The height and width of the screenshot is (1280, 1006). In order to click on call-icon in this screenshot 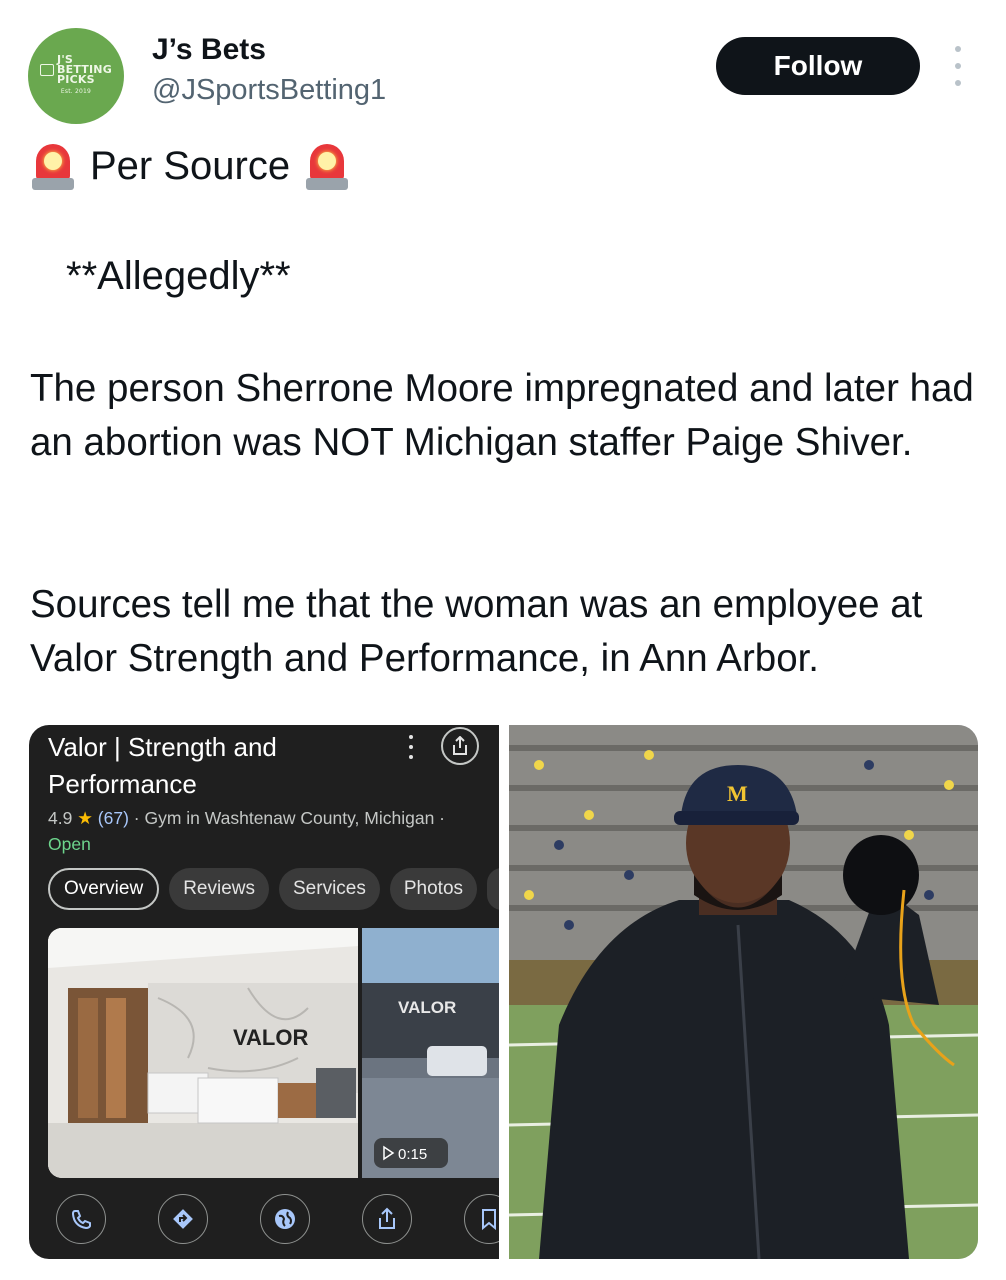, I will do `click(81, 1219)`.